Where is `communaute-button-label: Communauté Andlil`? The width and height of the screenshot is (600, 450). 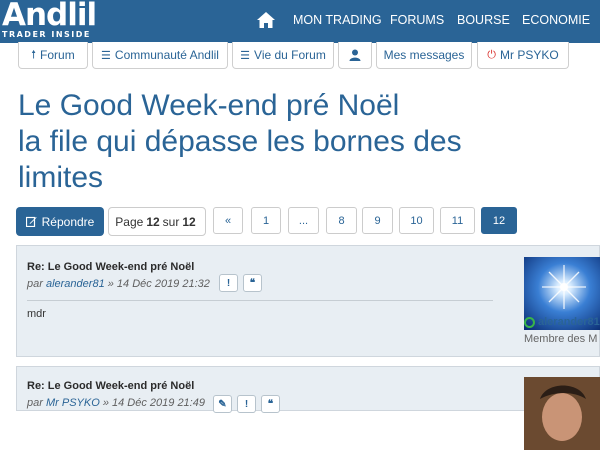
communaute-button-label: Communauté Andlil is located at coordinates (166, 55).